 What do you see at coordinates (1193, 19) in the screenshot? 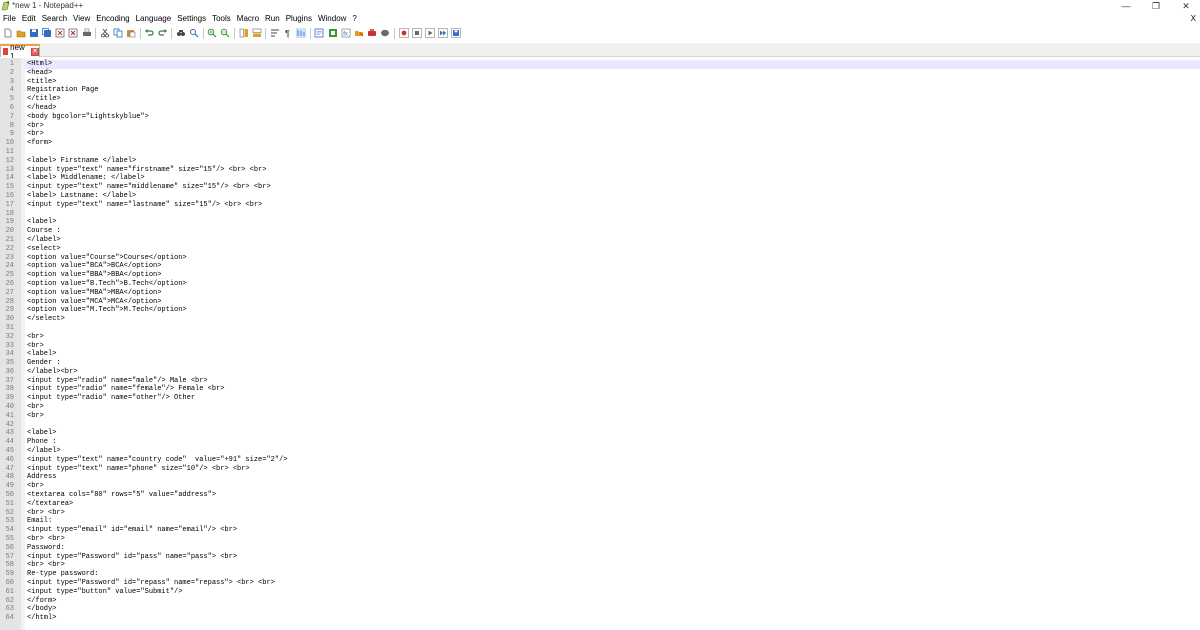
I see `close-document-button: X` at bounding box center [1193, 19].